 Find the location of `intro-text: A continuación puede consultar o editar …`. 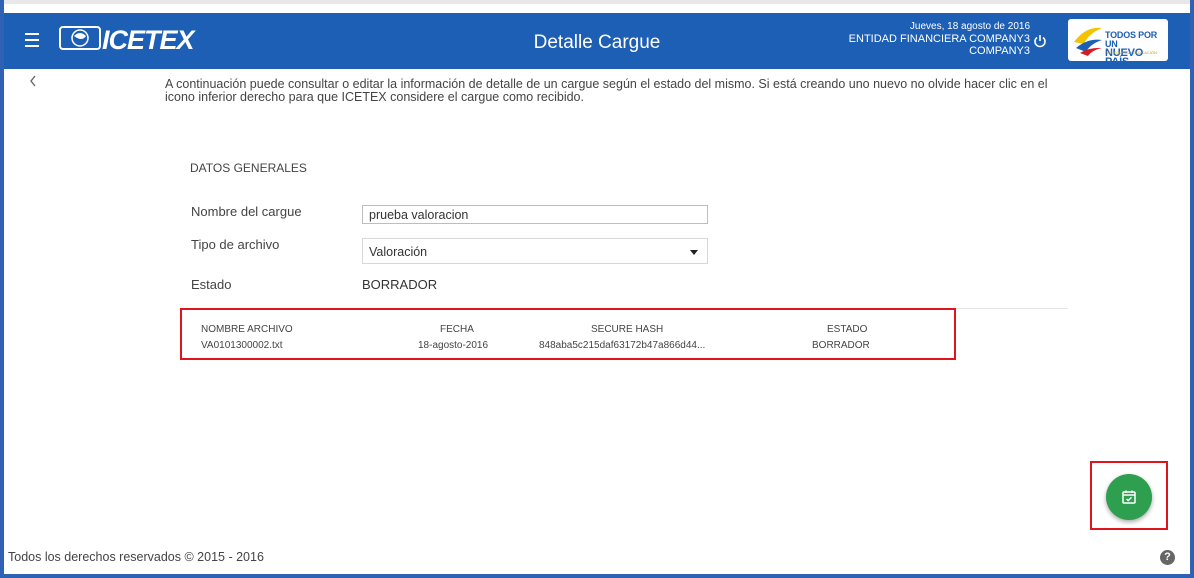

intro-text: A continuación puede consultar o editar … is located at coordinates (606, 90).